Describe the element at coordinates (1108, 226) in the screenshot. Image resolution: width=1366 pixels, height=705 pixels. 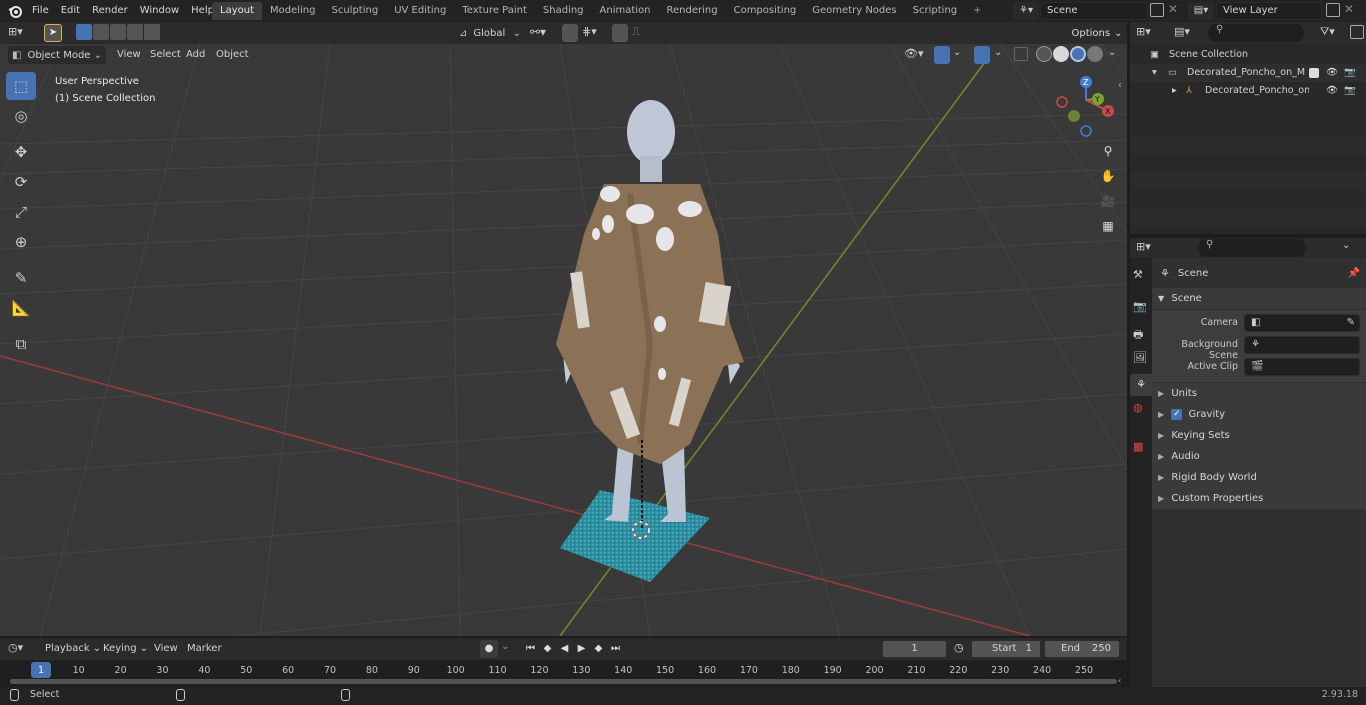
I see `ortho-grid-icon: ▦` at that location.